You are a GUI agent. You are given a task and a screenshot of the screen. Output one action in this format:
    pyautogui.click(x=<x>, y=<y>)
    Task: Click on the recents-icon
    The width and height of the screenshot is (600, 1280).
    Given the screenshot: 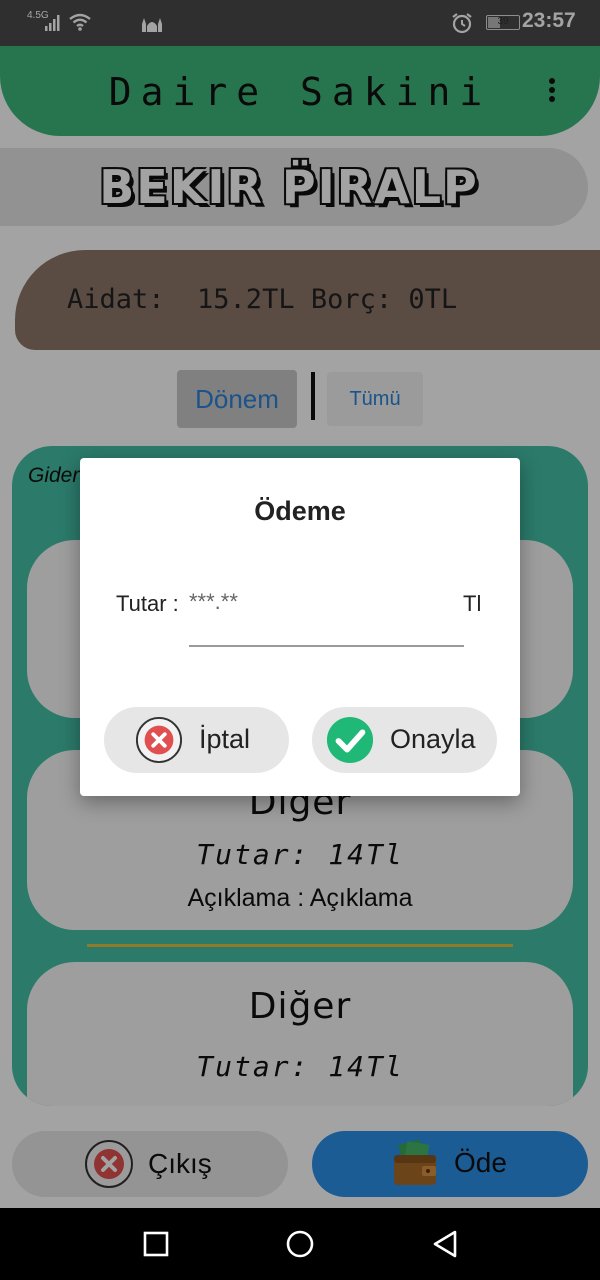 What is the action you would take?
    pyautogui.click(x=156, y=1243)
    